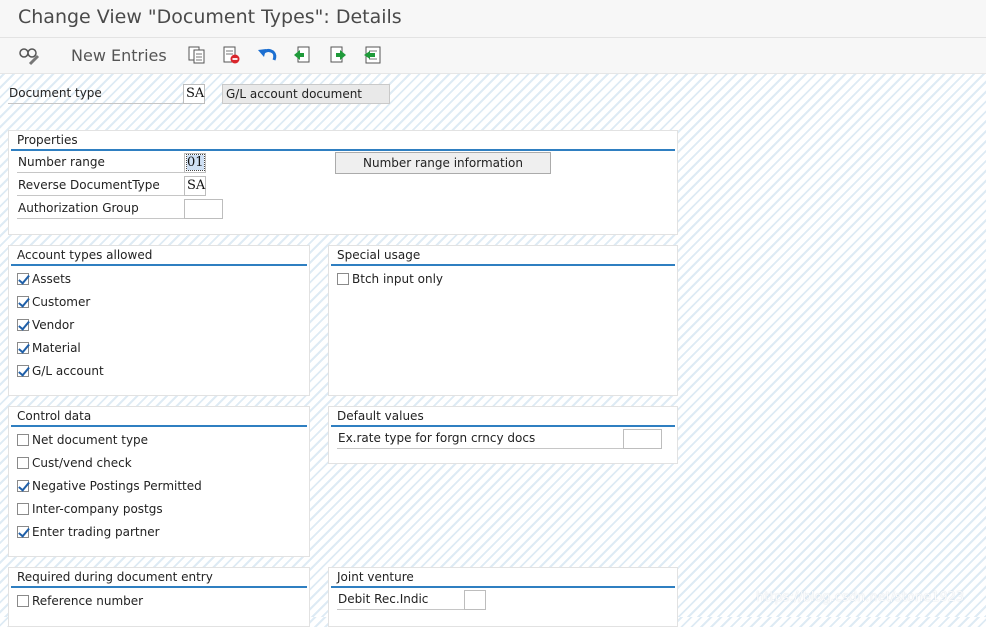 This screenshot has height=627, width=986. Describe the element at coordinates (159, 256) in the screenshot. I see `account-types-title: Account types allowed` at that location.